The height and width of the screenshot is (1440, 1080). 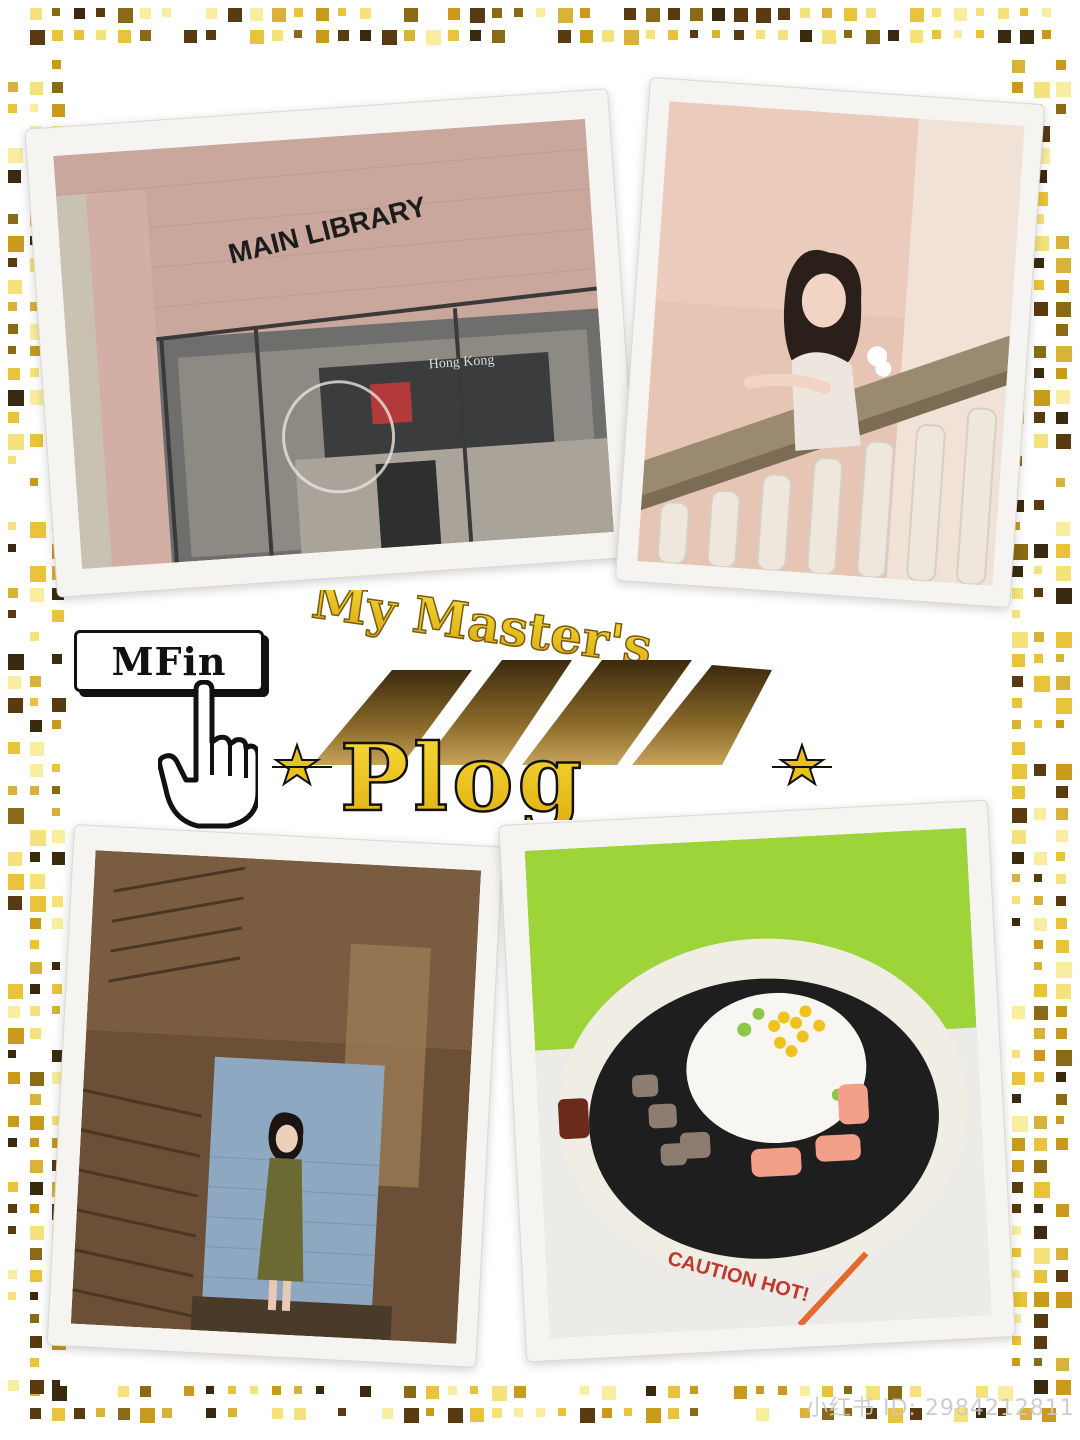 I want to click on photo-stairwell, so click(x=276, y=1097).